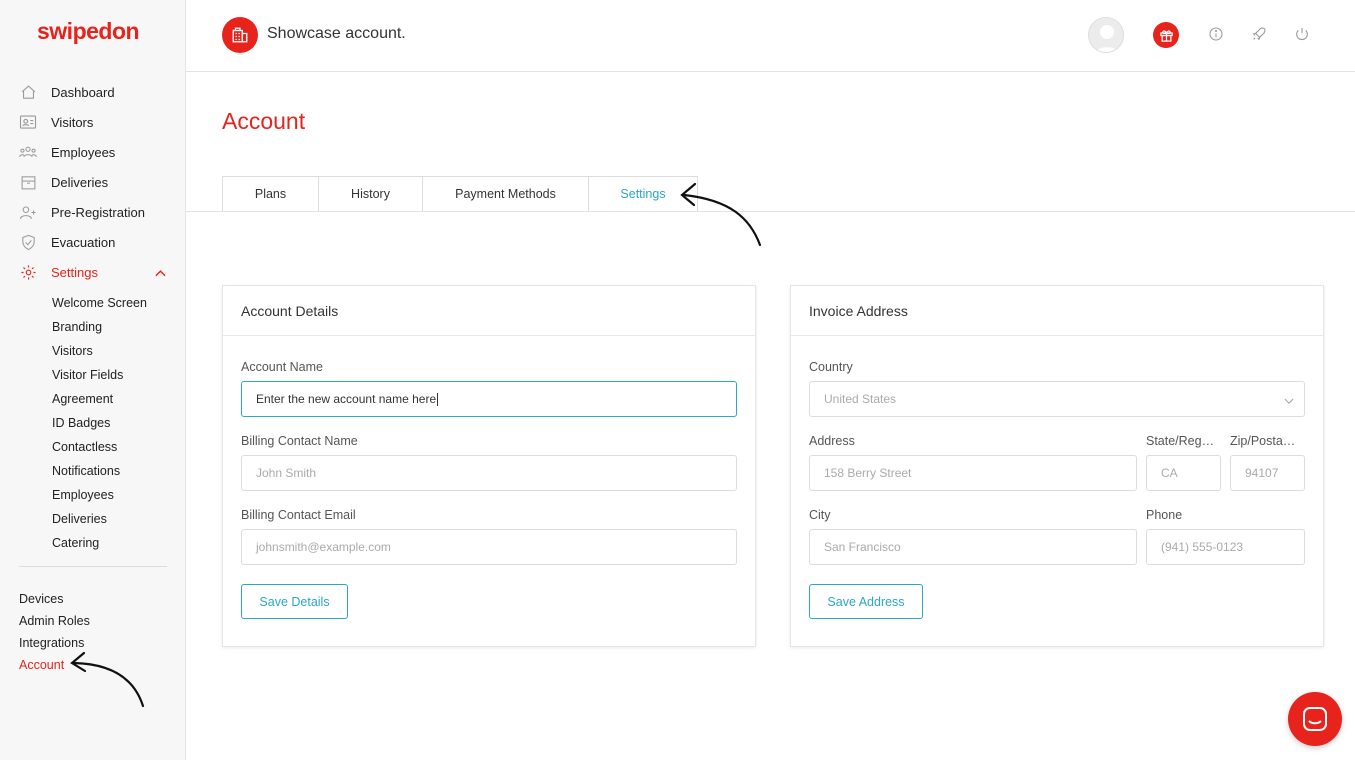  What do you see at coordinates (72, 122) in the screenshot?
I see `sidebar-item-label: Visitors` at bounding box center [72, 122].